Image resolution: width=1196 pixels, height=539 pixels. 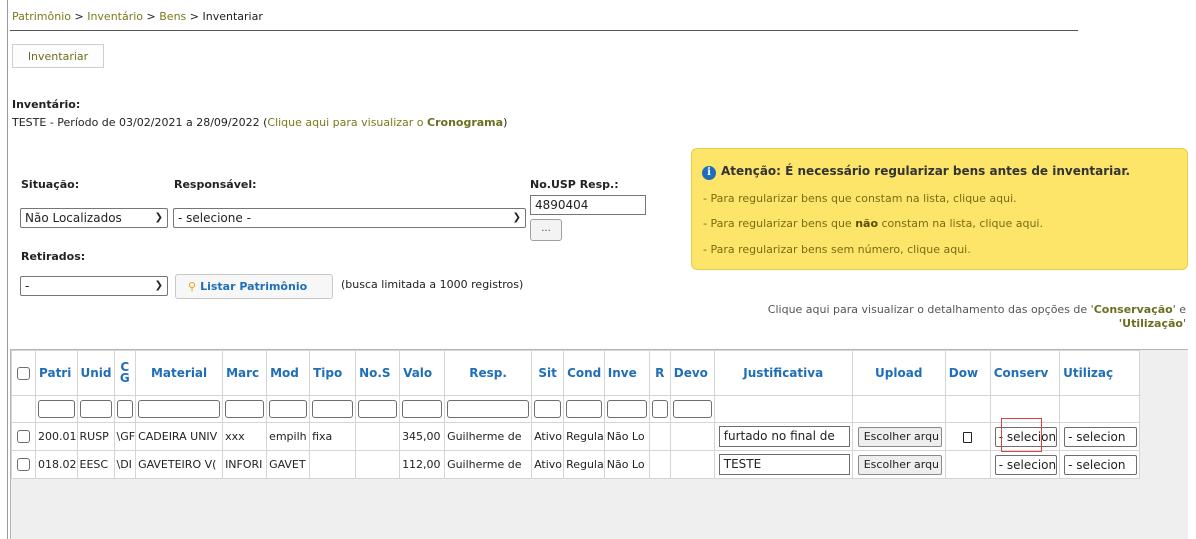 What do you see at coordinates (488, 373) in the screenshot?
I see `col-header: Resp.` at bounding box center [488, 373].